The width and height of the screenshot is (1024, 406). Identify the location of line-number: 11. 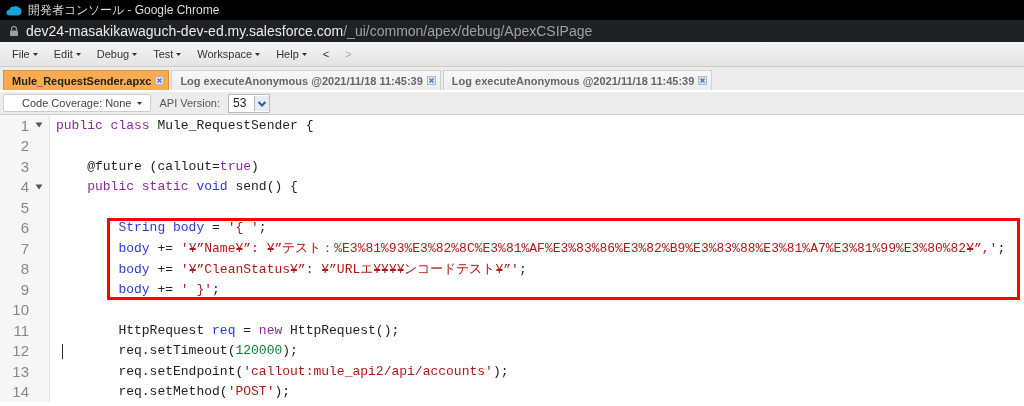
(20, 330).